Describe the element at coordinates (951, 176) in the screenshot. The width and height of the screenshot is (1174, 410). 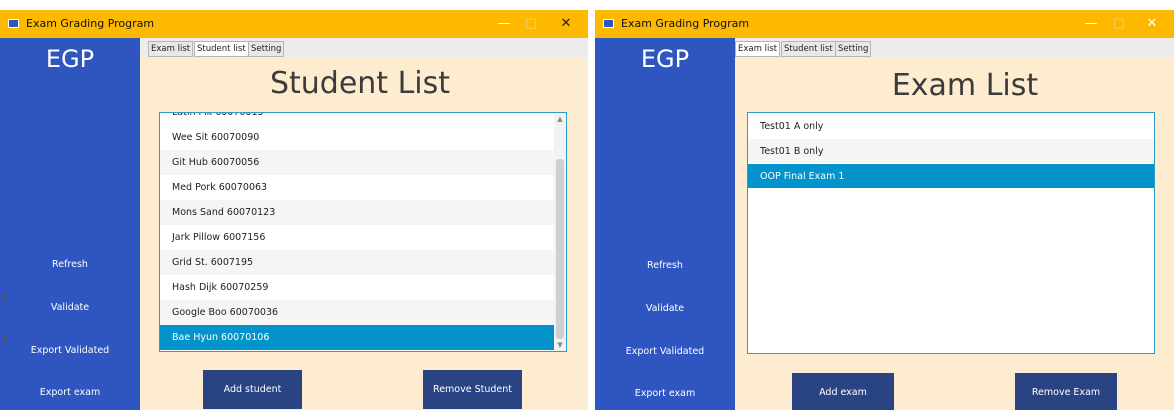
I see `list-item-selected: OOP Final Exam 1` at that location.